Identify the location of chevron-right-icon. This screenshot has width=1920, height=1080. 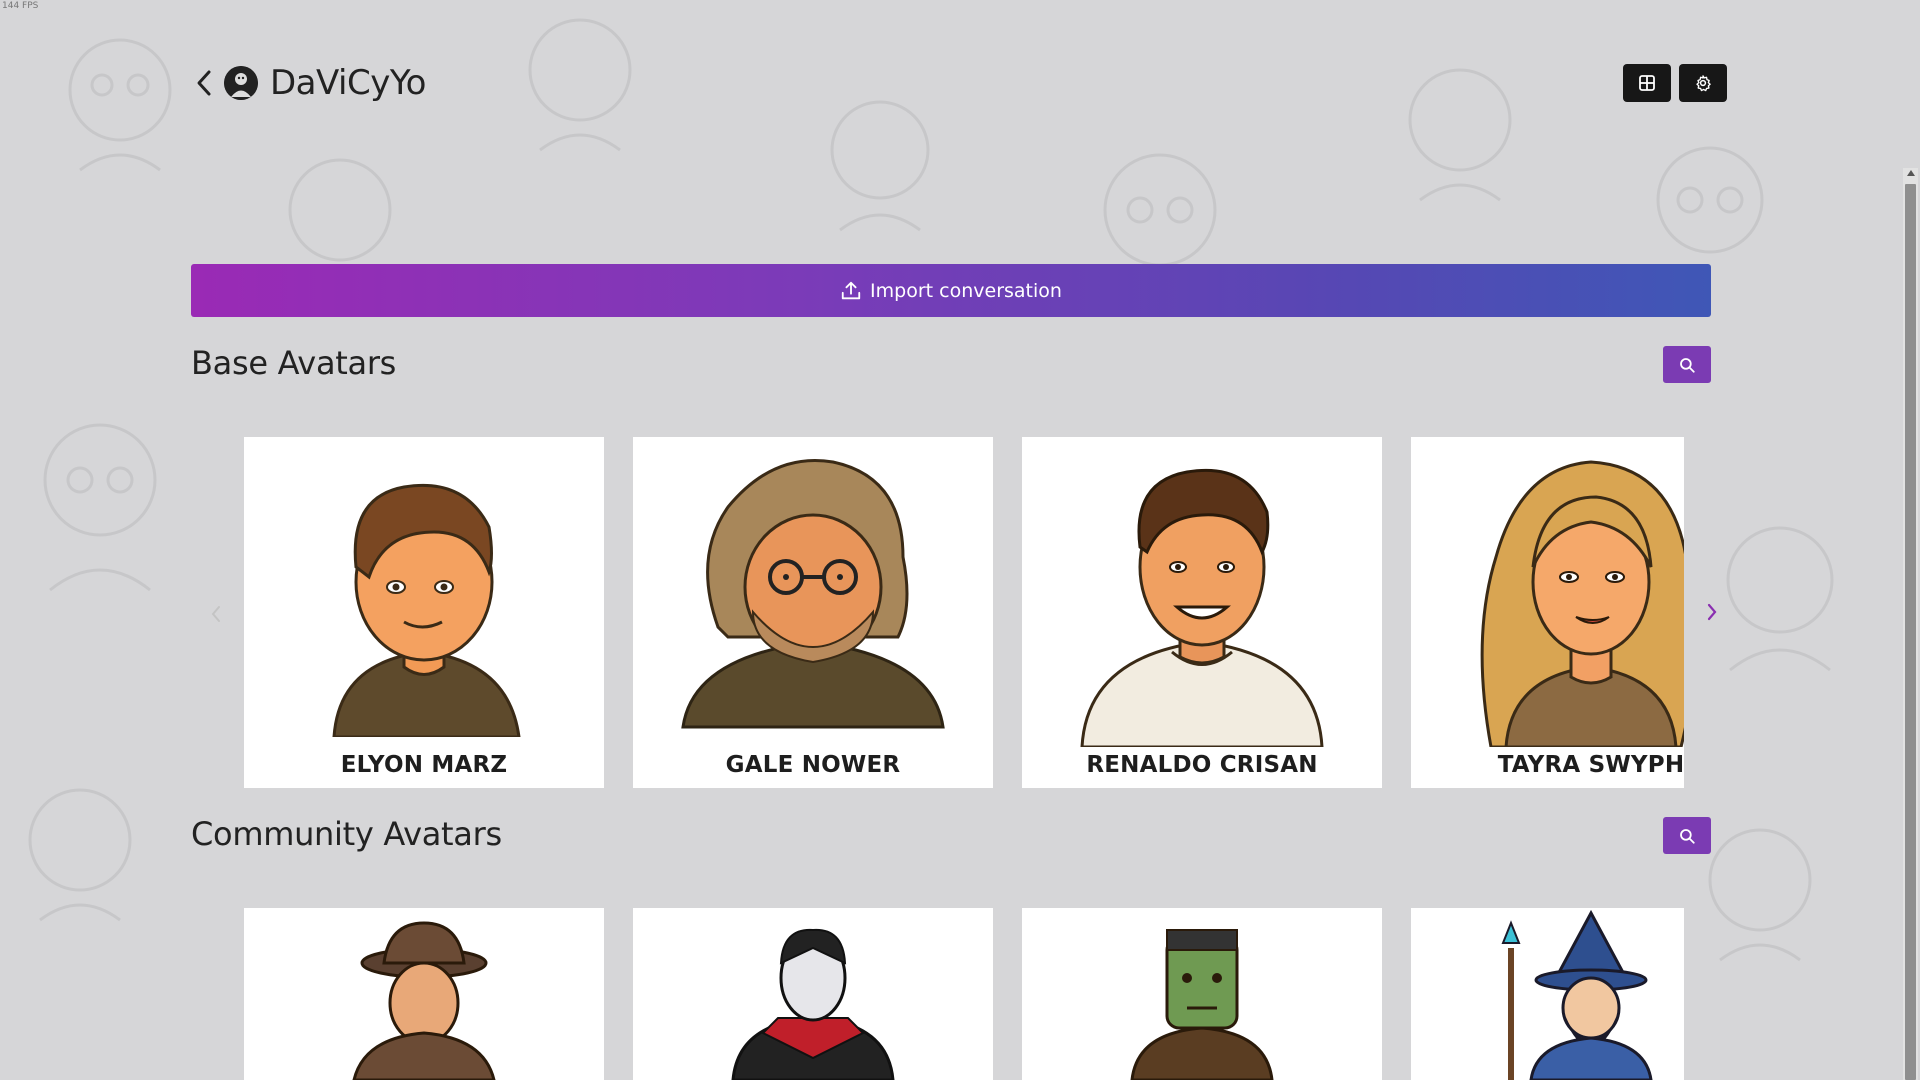
(1712, 612).